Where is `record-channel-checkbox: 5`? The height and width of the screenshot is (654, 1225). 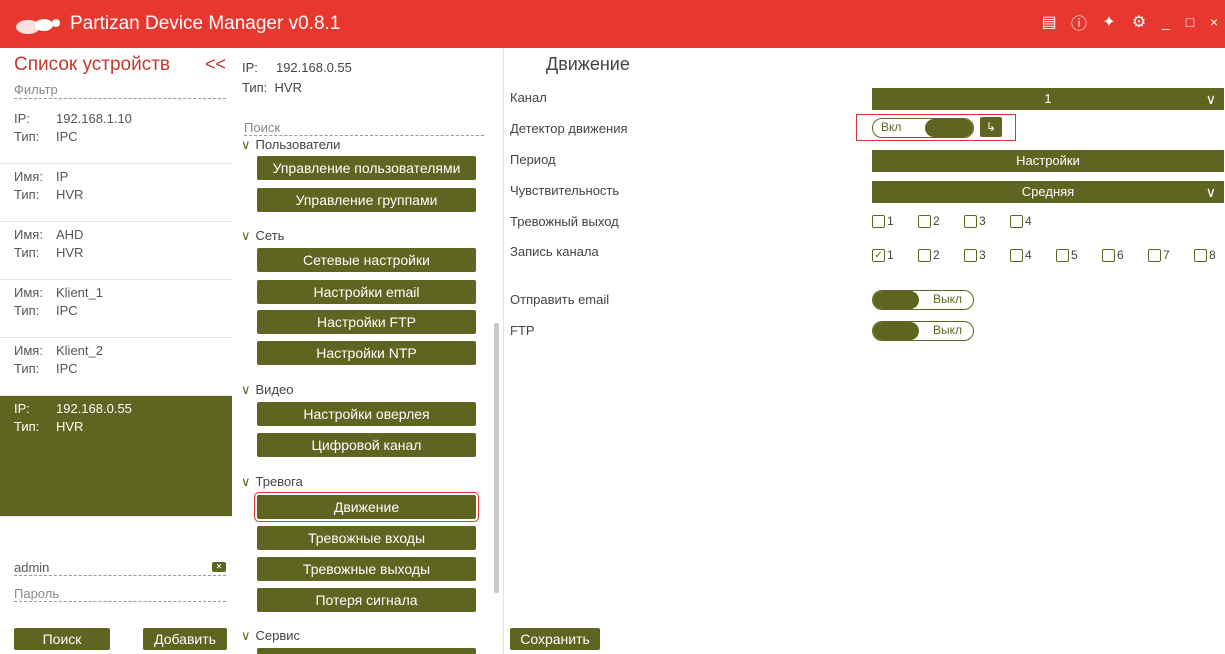 record-channel-checkbox: 5 is located at coordinates (1067, 255).